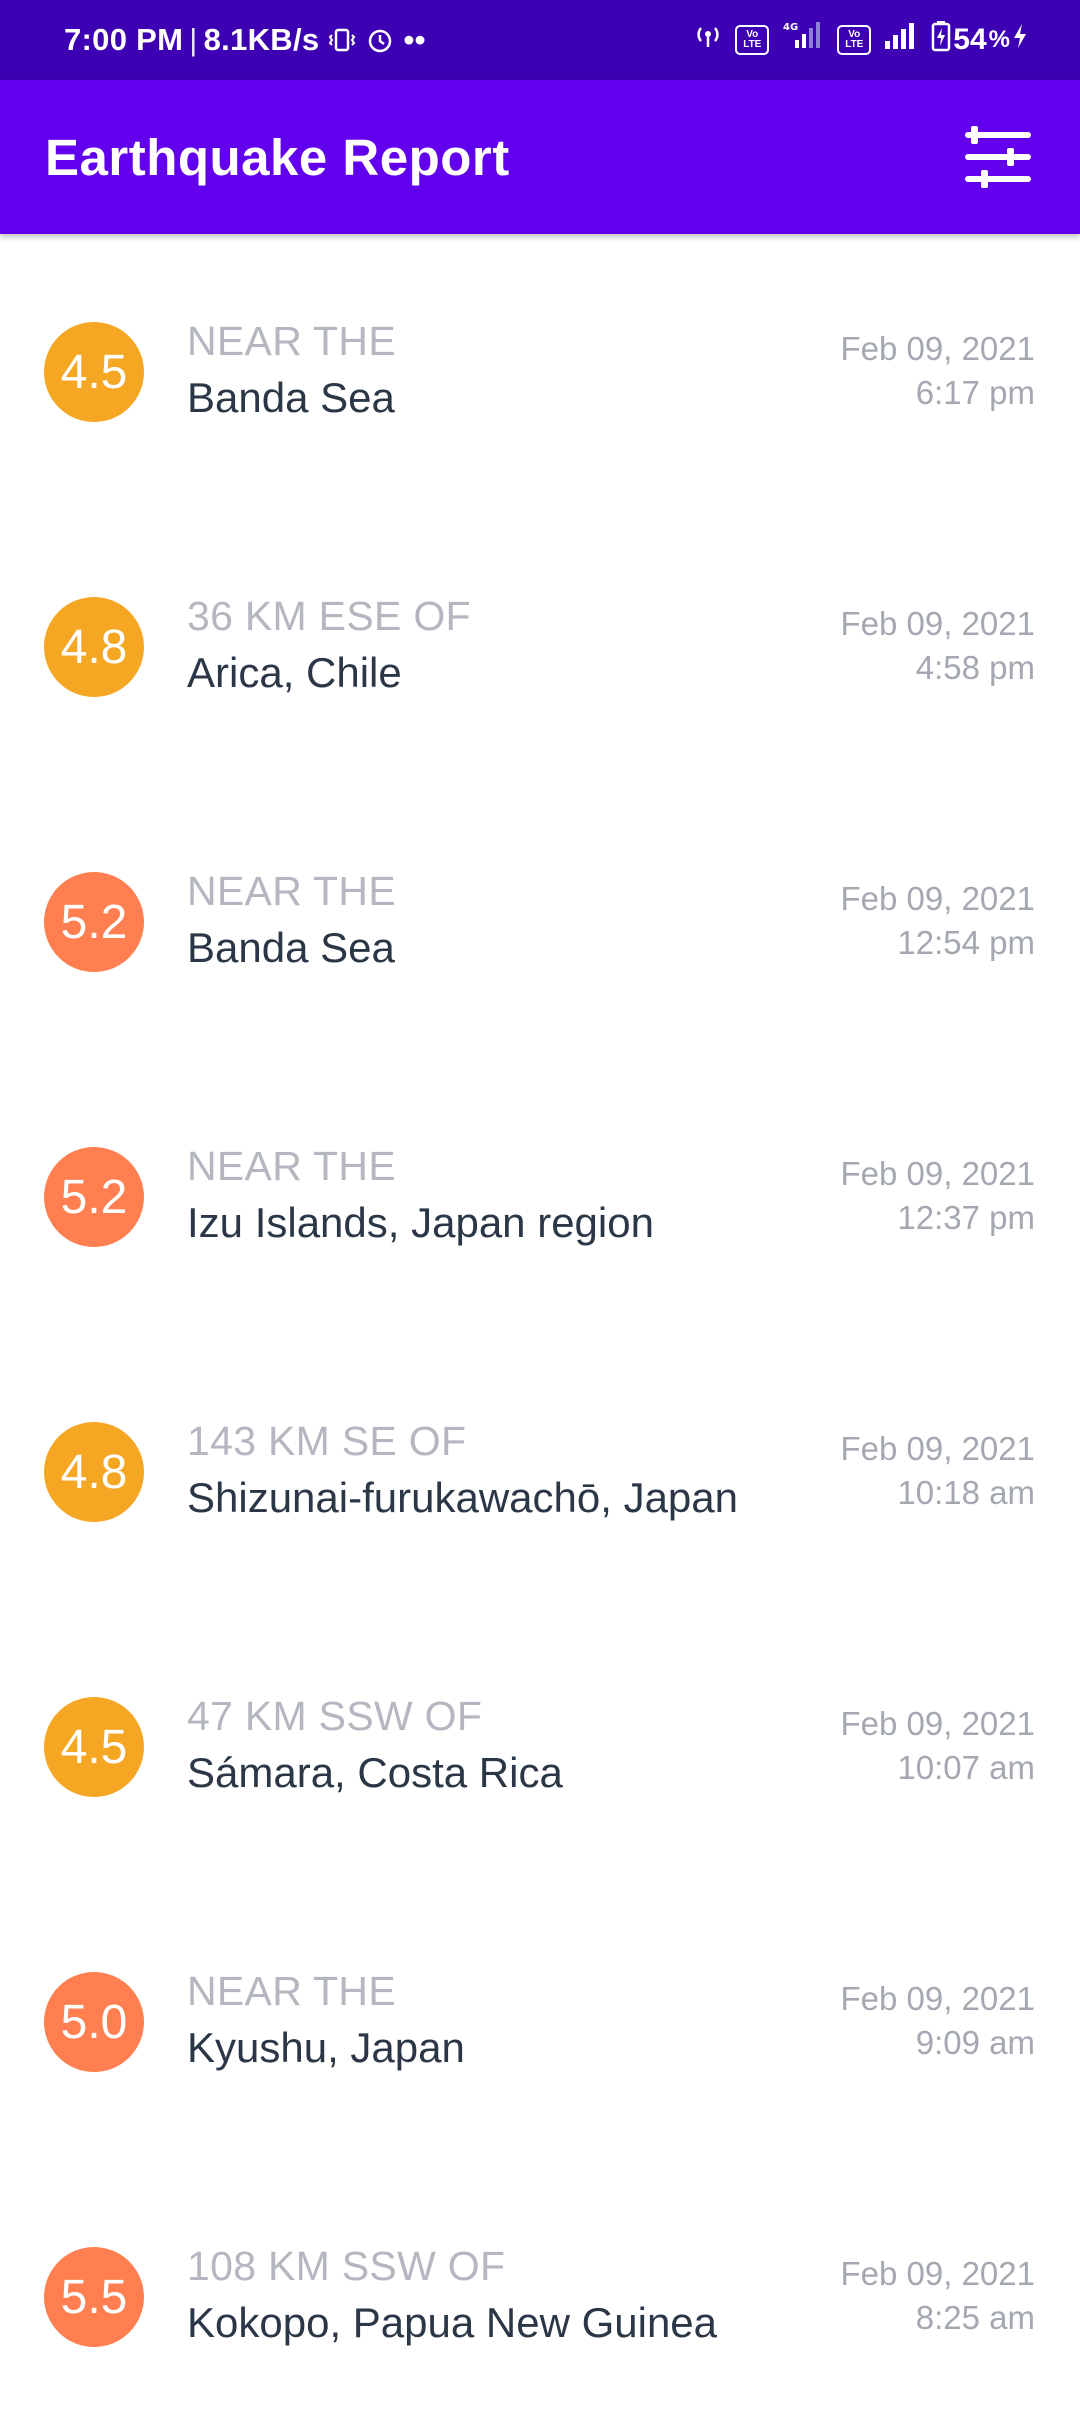 The image size is (1080, 2434). Describe the element at coordinates (975, 667) in the screenshot. I see `quake-time: 4:58 pm` at that location.